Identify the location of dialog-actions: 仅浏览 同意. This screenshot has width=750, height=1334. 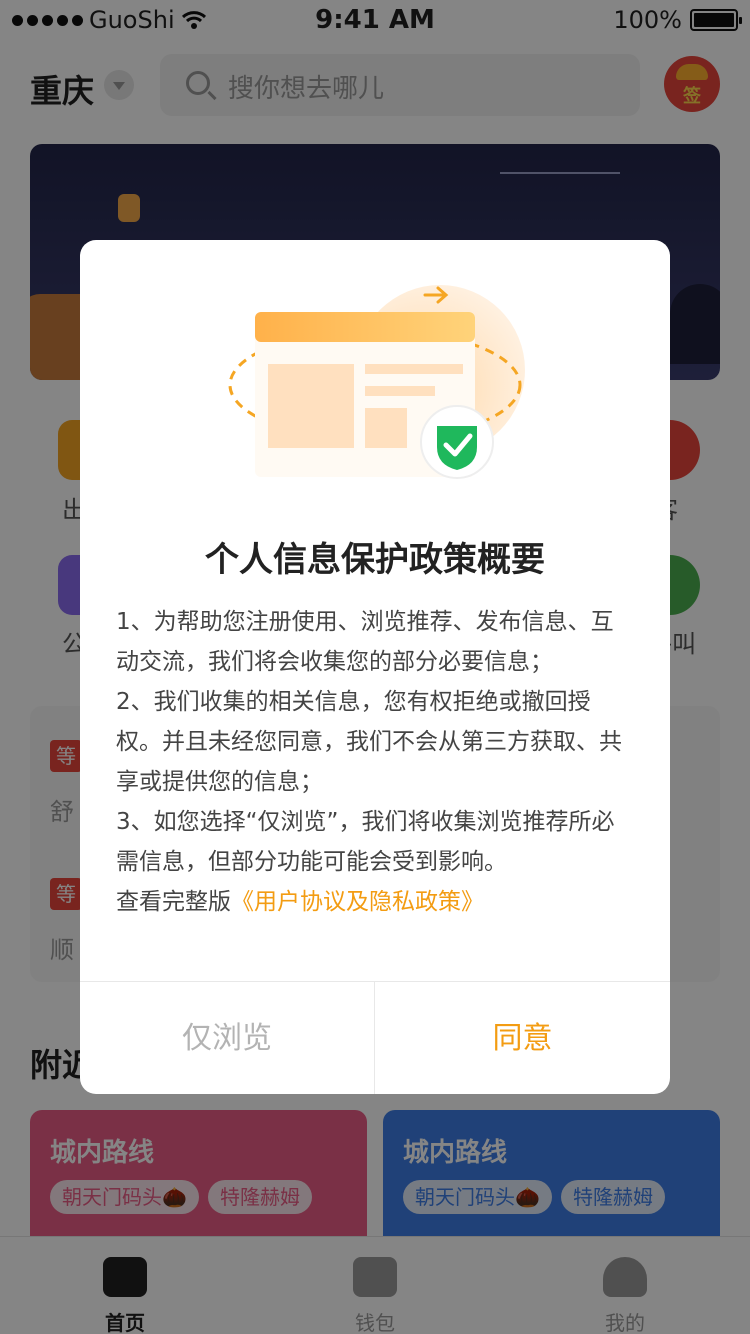
(375, 1037).